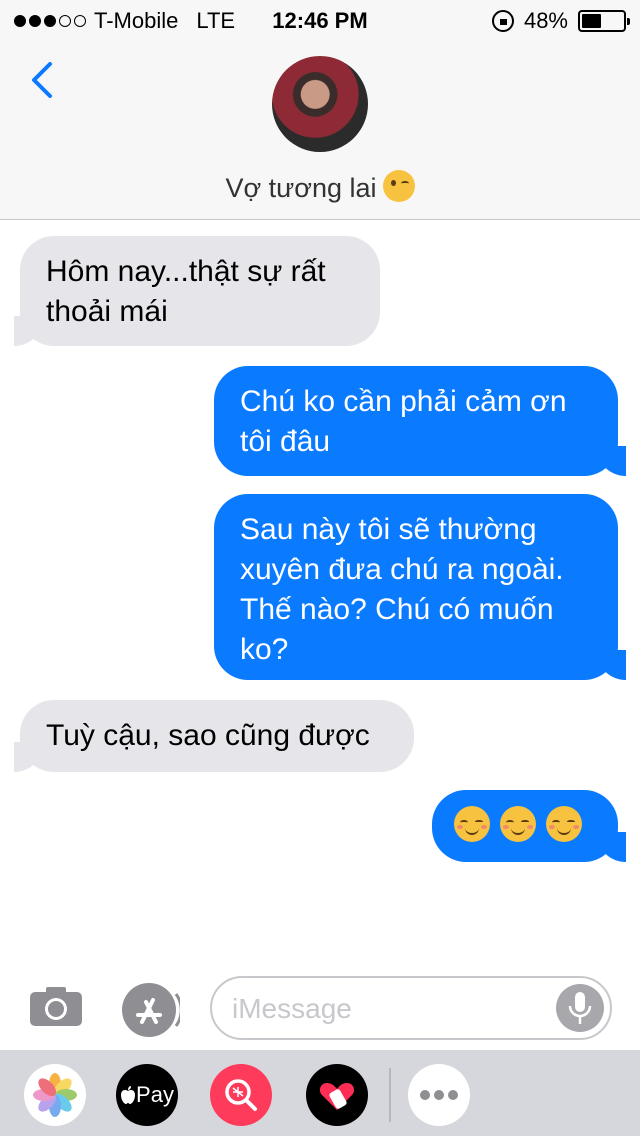  I want to click on search-images-button, so click(241, 1095).